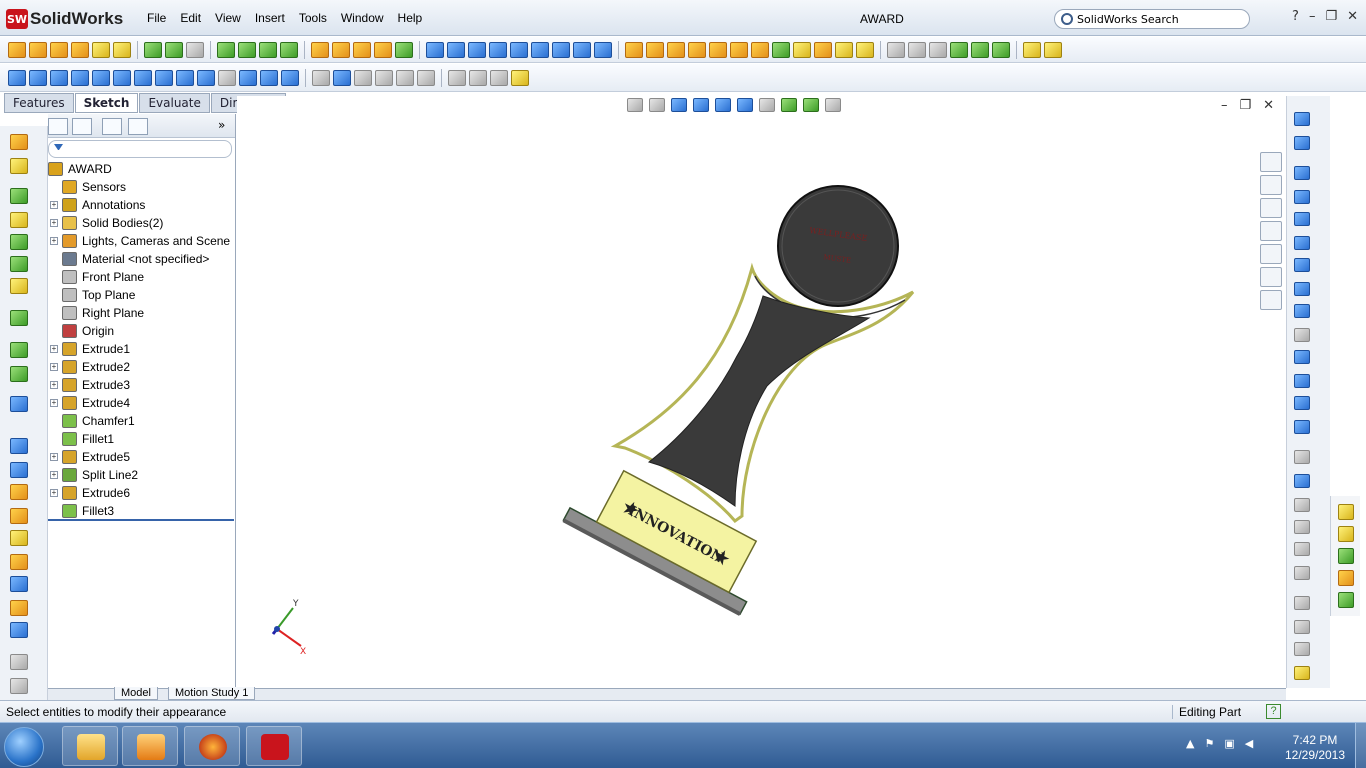 This screenshot has height=768, width=1366. I want to click on draft-icon, so click(320, 49).